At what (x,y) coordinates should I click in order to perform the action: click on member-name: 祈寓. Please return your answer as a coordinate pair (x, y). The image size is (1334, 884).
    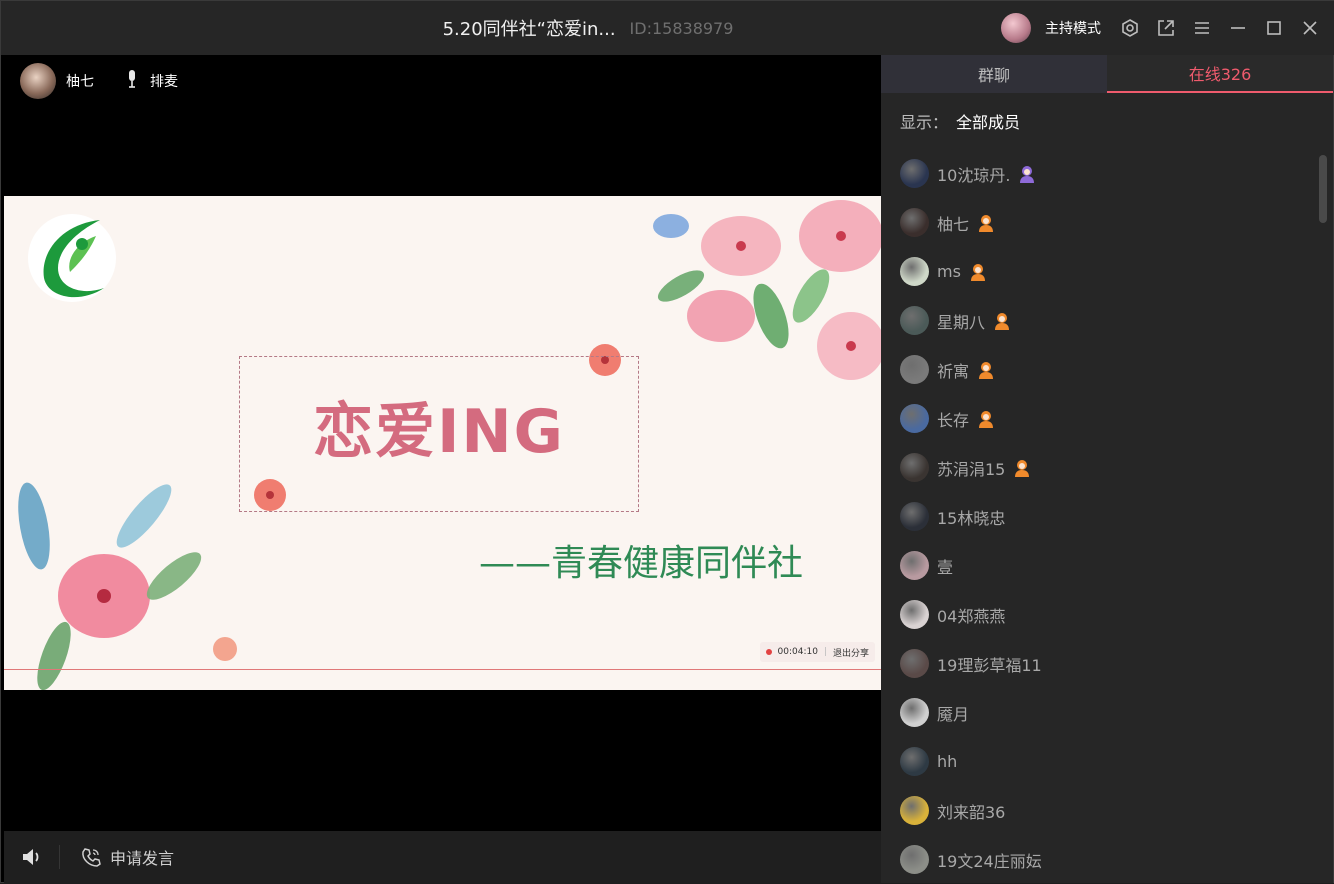
    Looking at the image, I should click on (953, 371).